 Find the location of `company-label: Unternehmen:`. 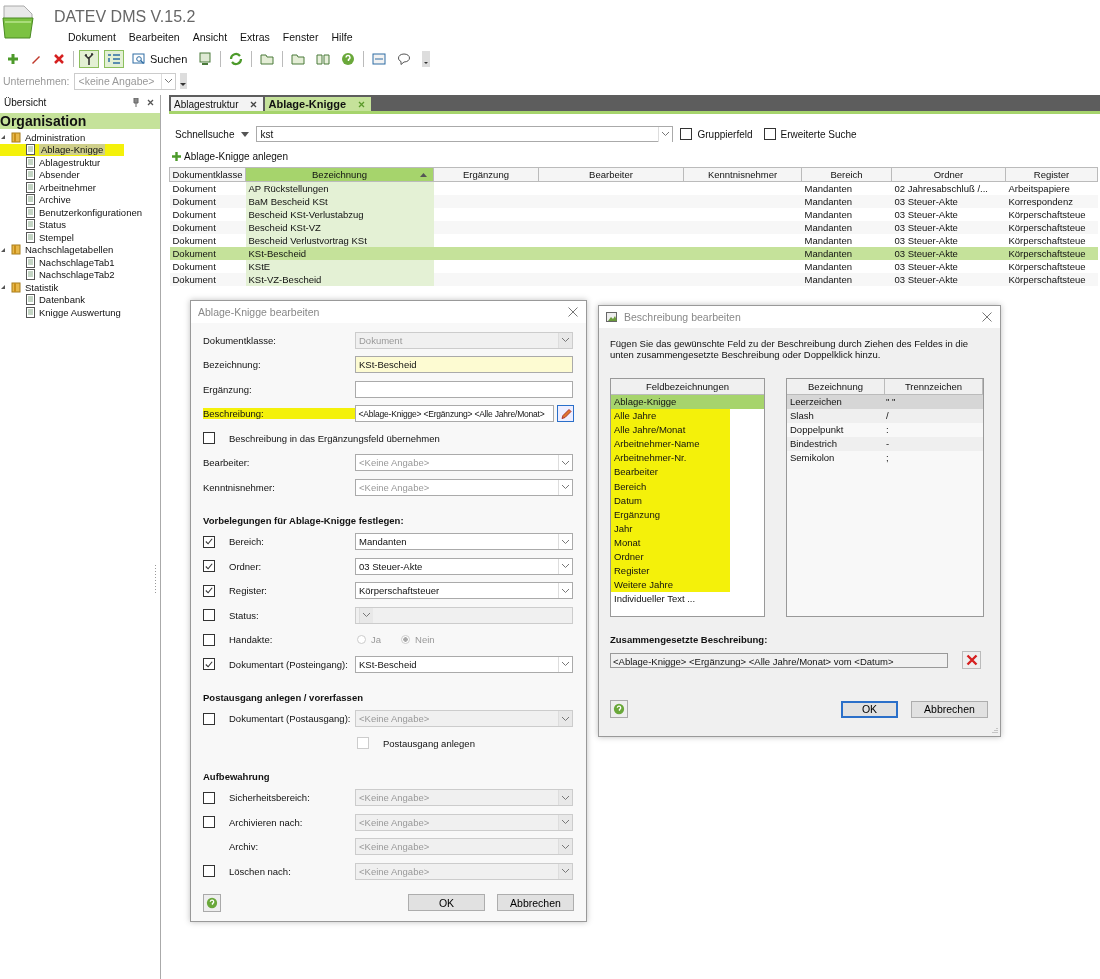

company-label: Unternehmen: is located at coordinates (36, 81).